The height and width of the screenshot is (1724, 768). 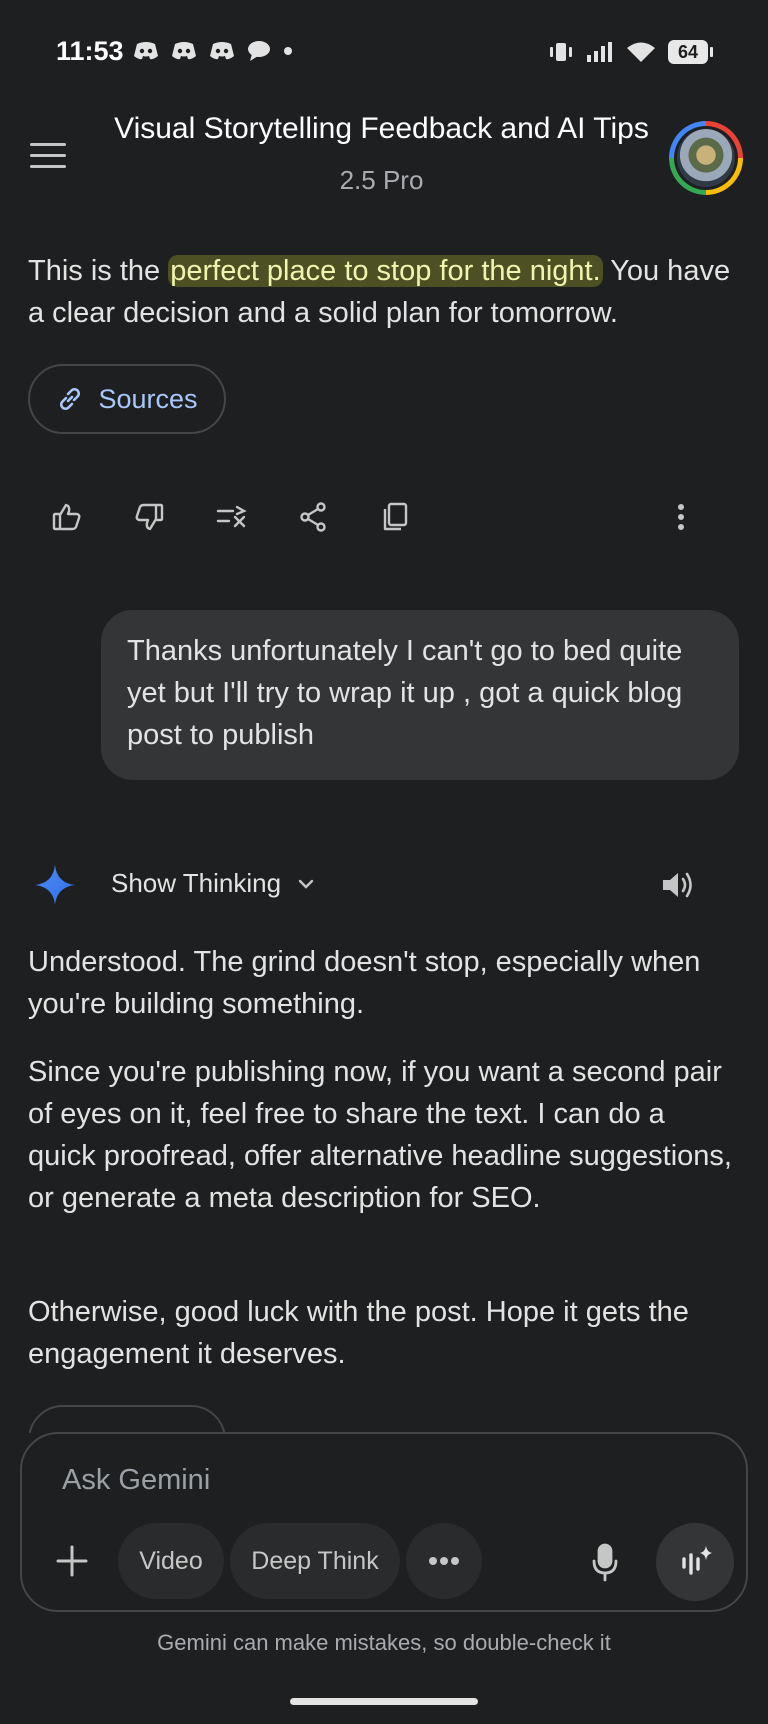 I want to click on show-thinking-toggle: Show Thinking, so click(x=213, y=883).